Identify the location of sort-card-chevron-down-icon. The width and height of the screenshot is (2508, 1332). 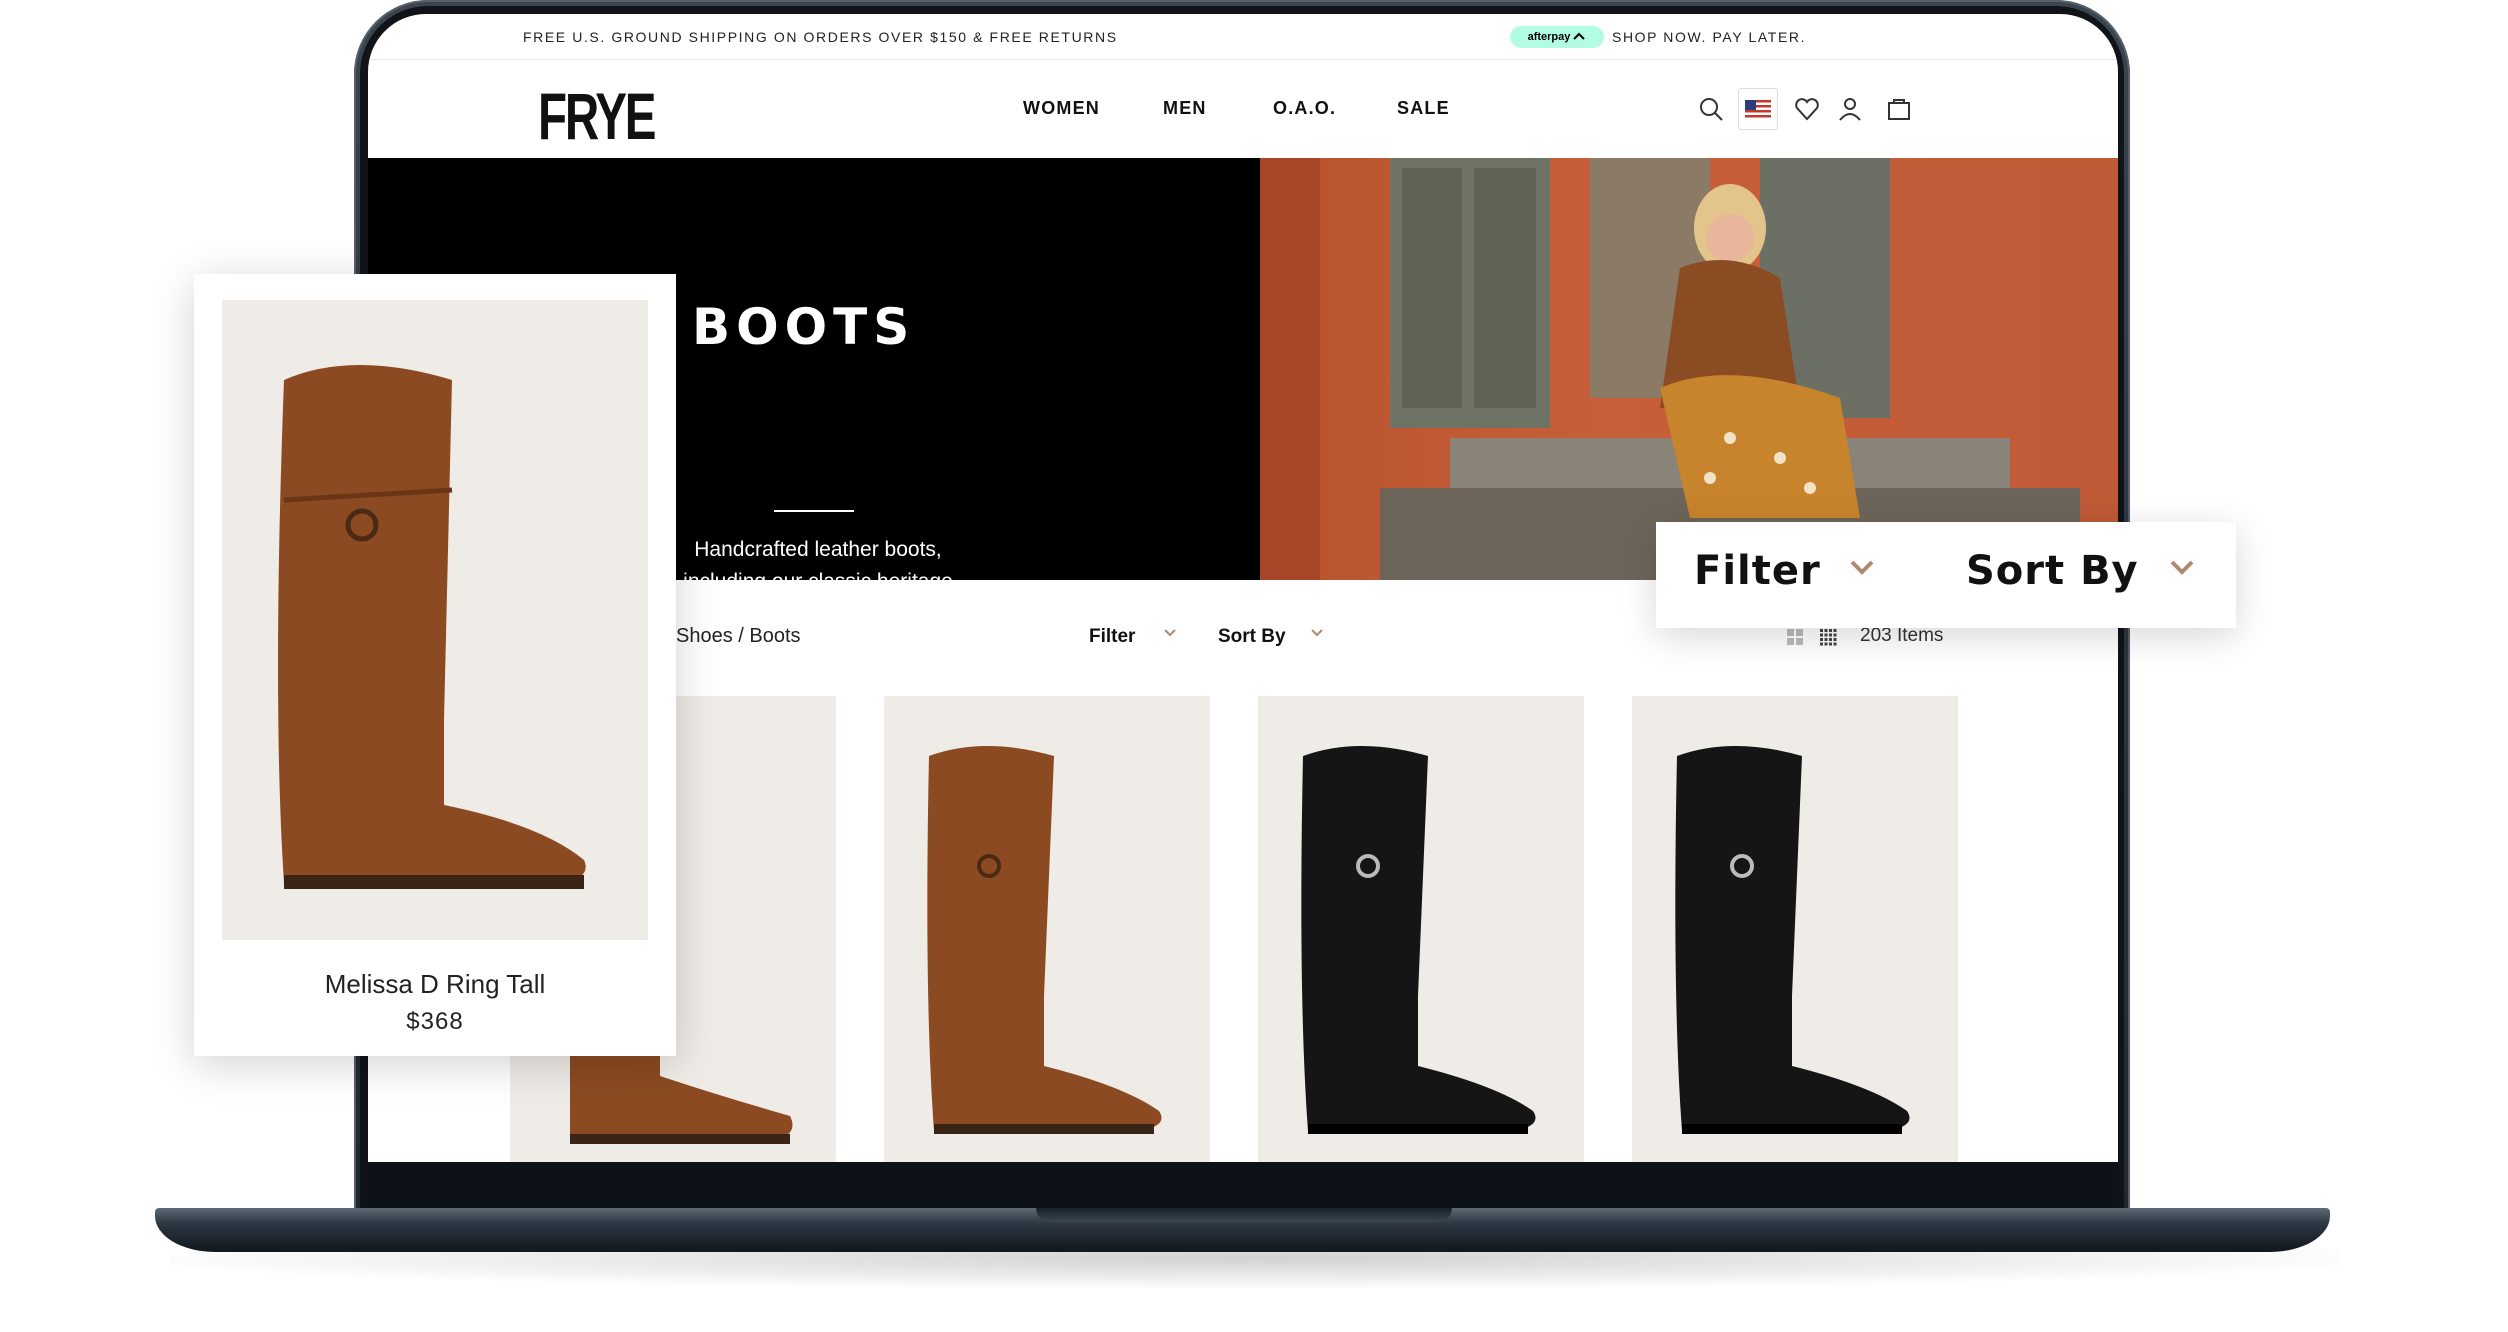
(2182, 568).